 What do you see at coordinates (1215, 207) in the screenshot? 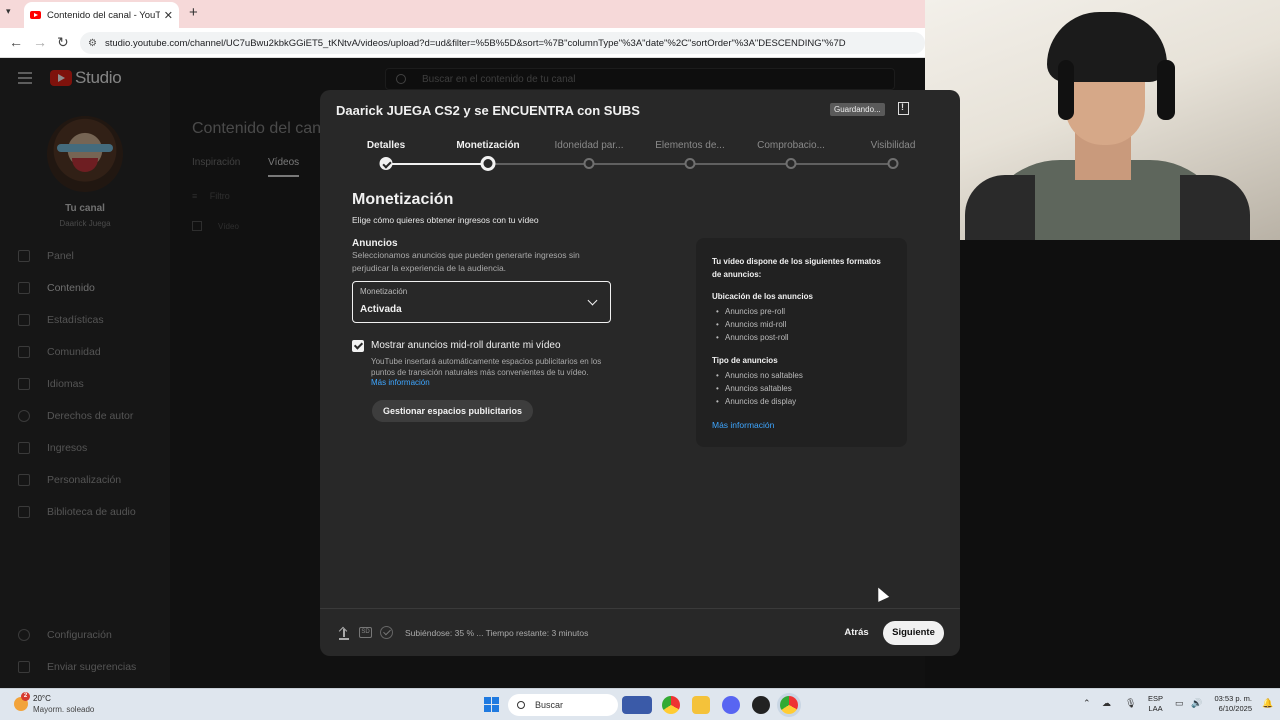
I see `webcam-jacket-right` at bounding box center [1215, 207].